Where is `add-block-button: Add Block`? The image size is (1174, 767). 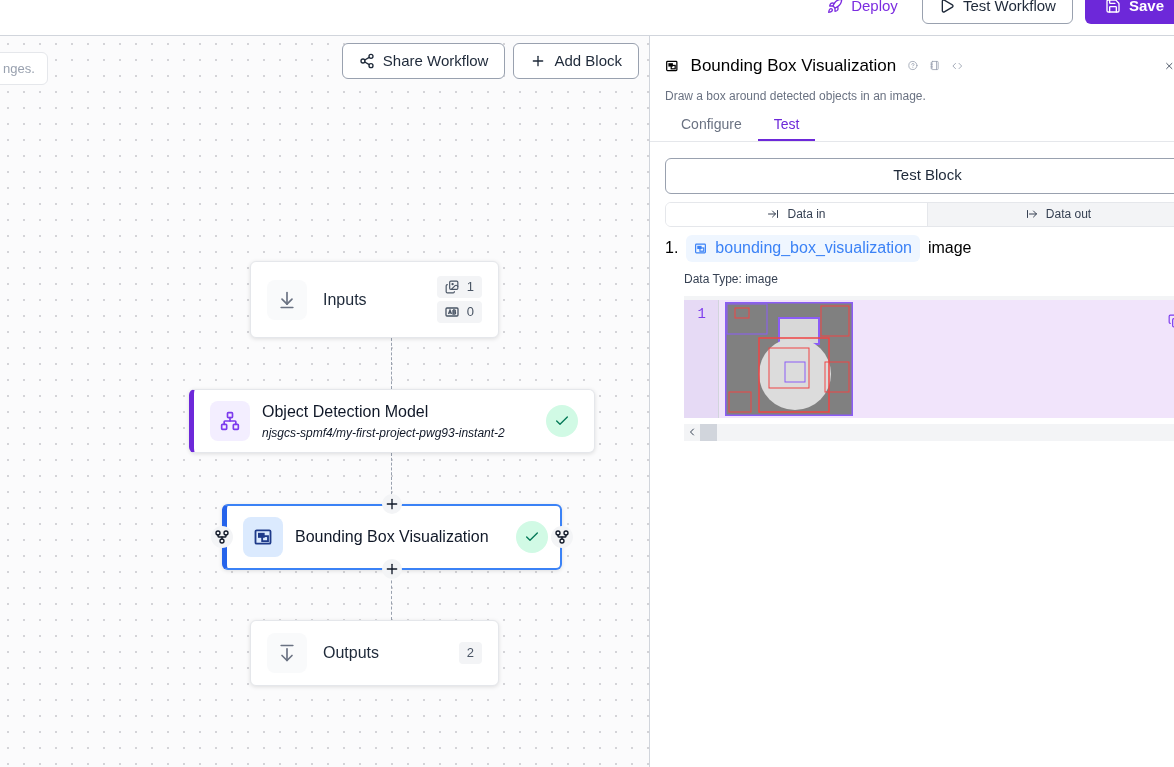
add-block-button: Add Block is located at coordinates (576, 61).